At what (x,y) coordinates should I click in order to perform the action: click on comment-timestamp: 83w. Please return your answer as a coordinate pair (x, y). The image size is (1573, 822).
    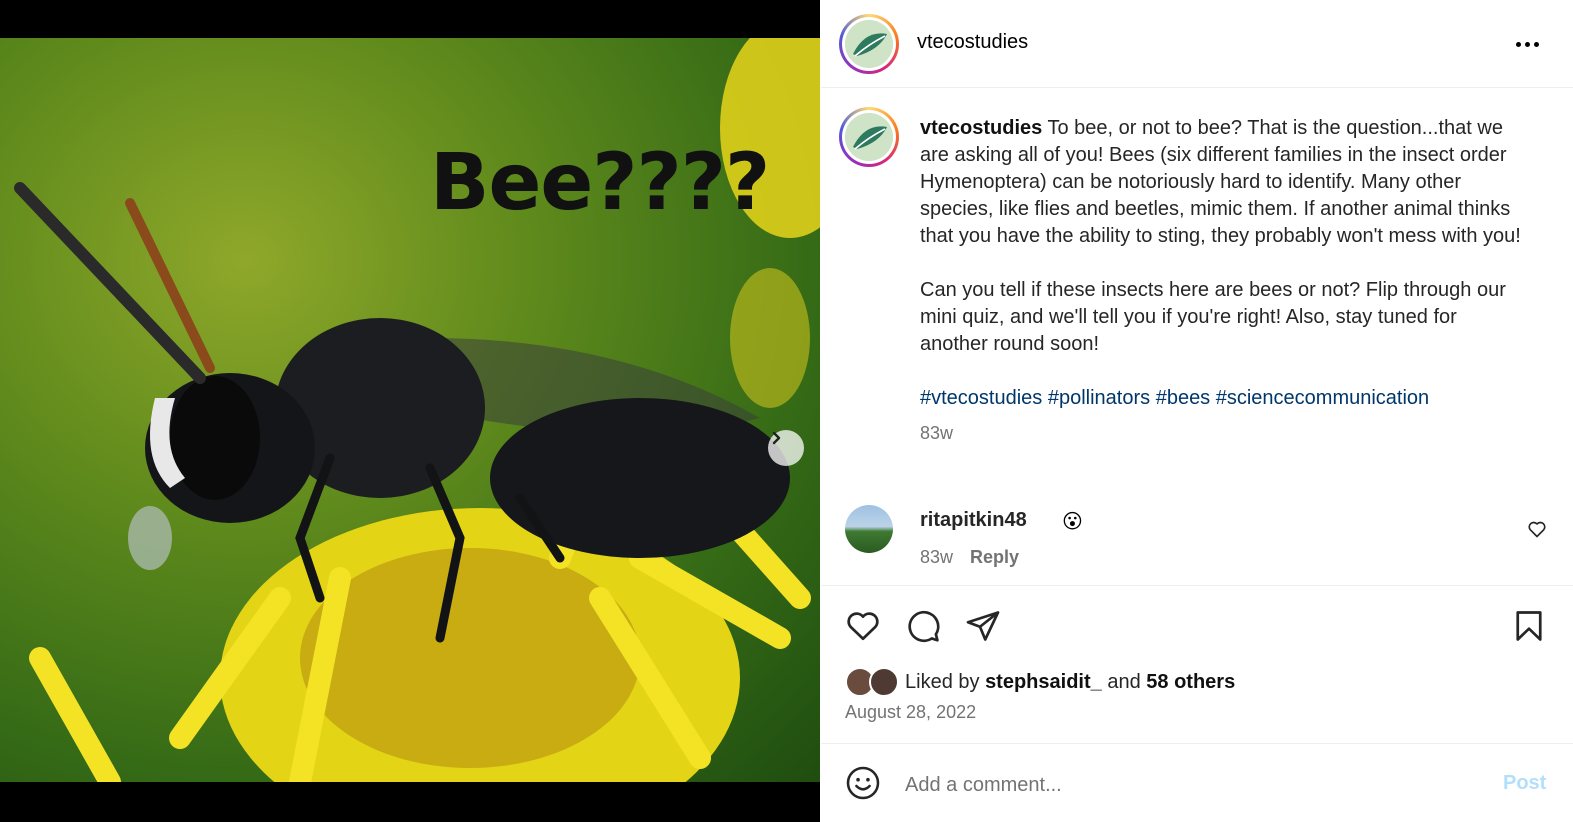
    Looking at the image, I should click on (936, 557).